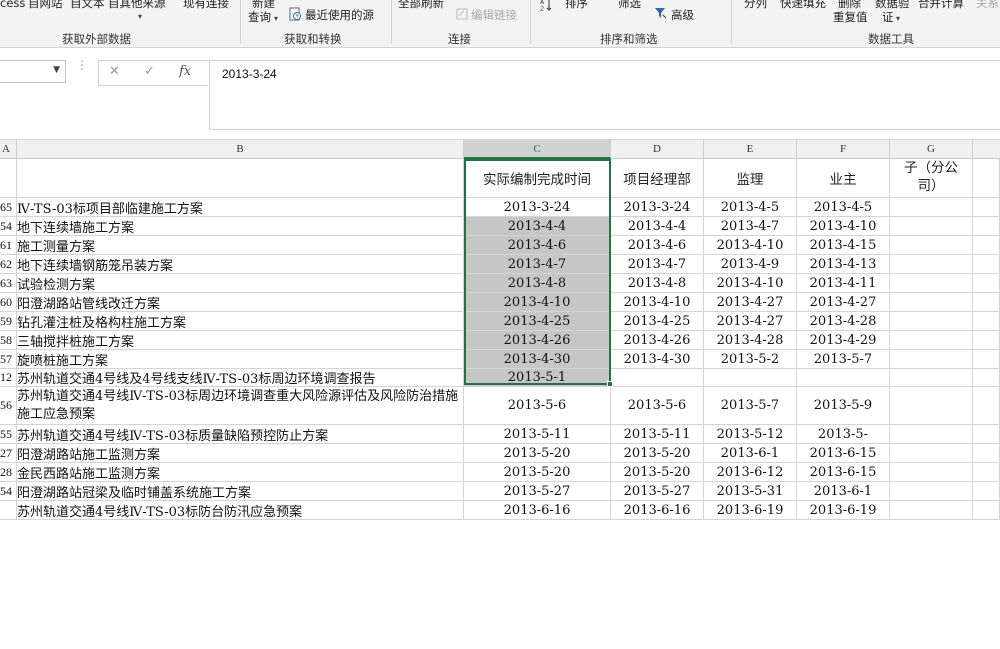 The width and height of the screenshot is (1000, 649). Describe the element at coordinates (610, 384) in the screenshot. I see `fill-handle` at that location.